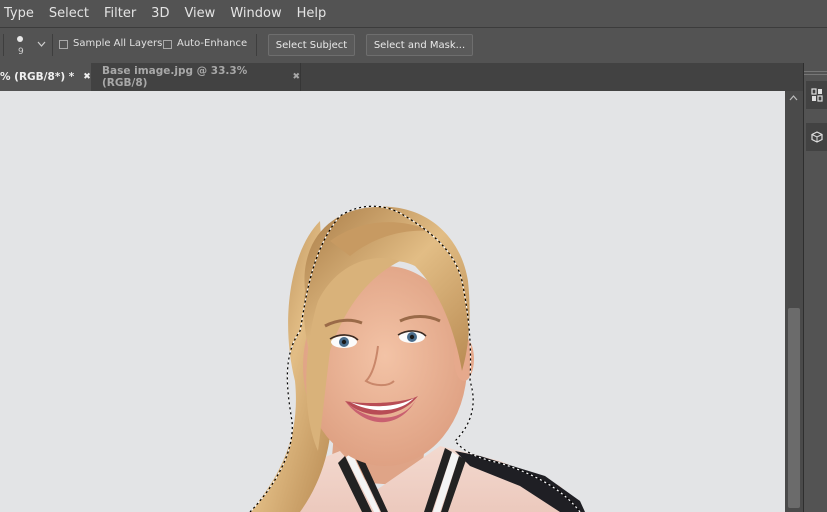 The width and height of the screenshot is (827, 512). What do you see at coordinates (167, 44) in the screenshot?
I see `auto-enhance-checkbox` at bounding box center [167, 44].